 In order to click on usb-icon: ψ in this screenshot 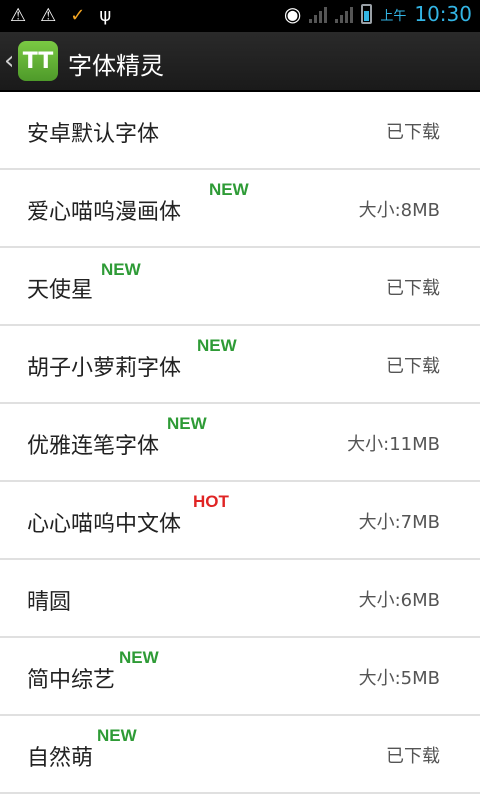, I will do `click(105, 15)`.